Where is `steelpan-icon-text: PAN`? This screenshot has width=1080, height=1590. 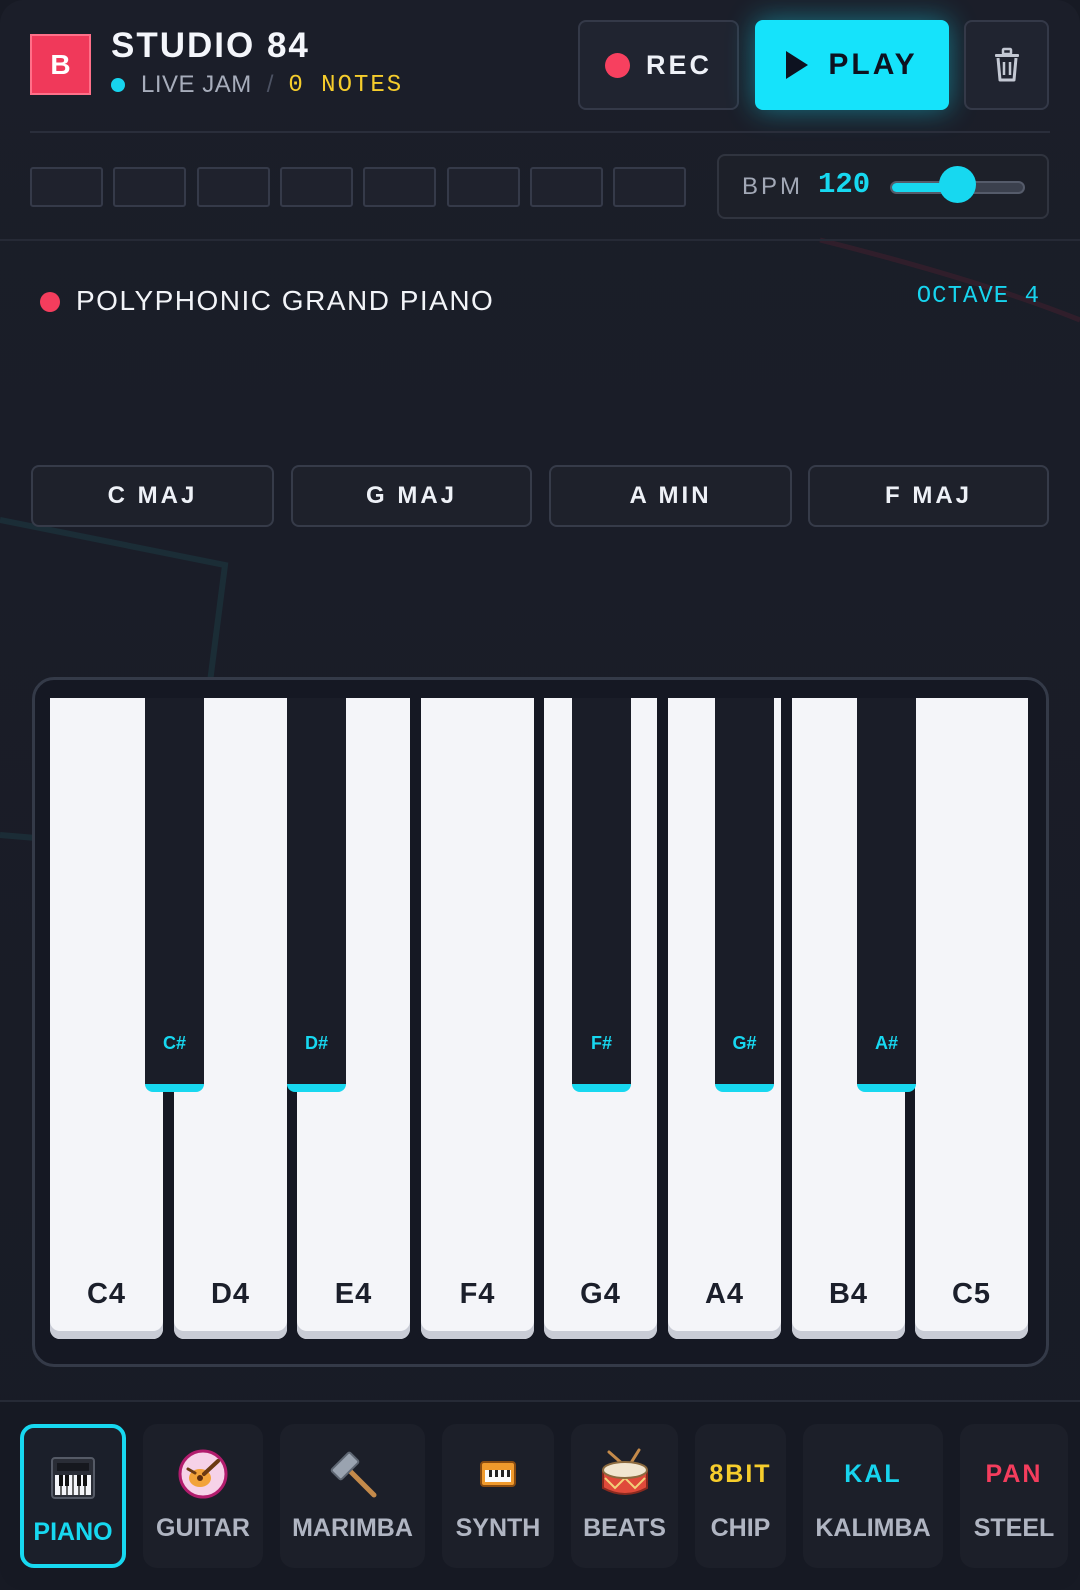 steelpan-icon-text: PAN is located at coordinates (1014, 1473).